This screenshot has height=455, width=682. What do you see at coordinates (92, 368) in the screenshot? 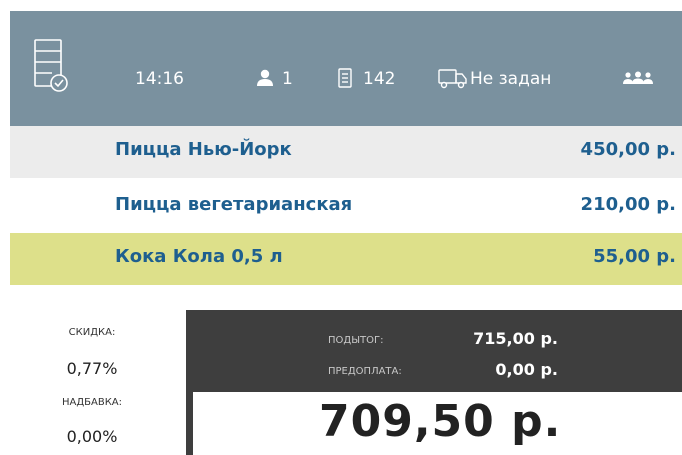
I see `discount-value: 0,77%` at bounding box center [92, 368].